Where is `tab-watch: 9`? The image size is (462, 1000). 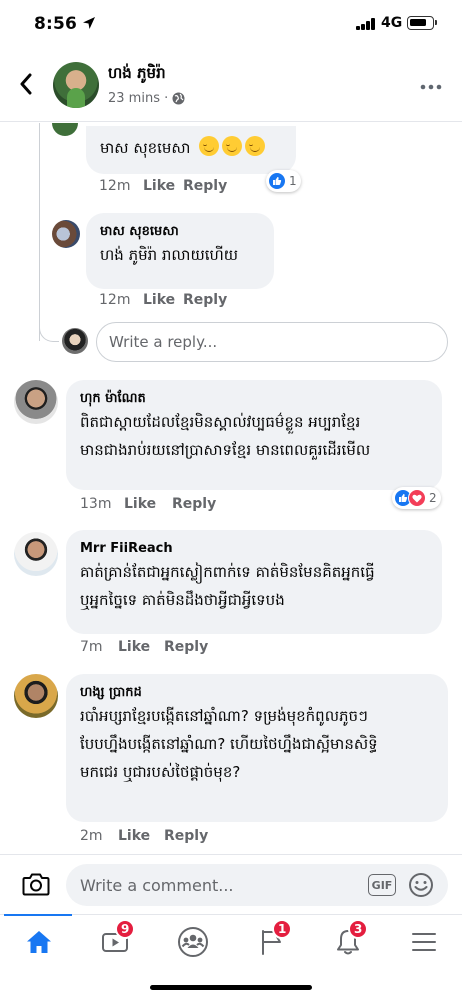 tab-watch: 9 is located at coordinates (115, 939).